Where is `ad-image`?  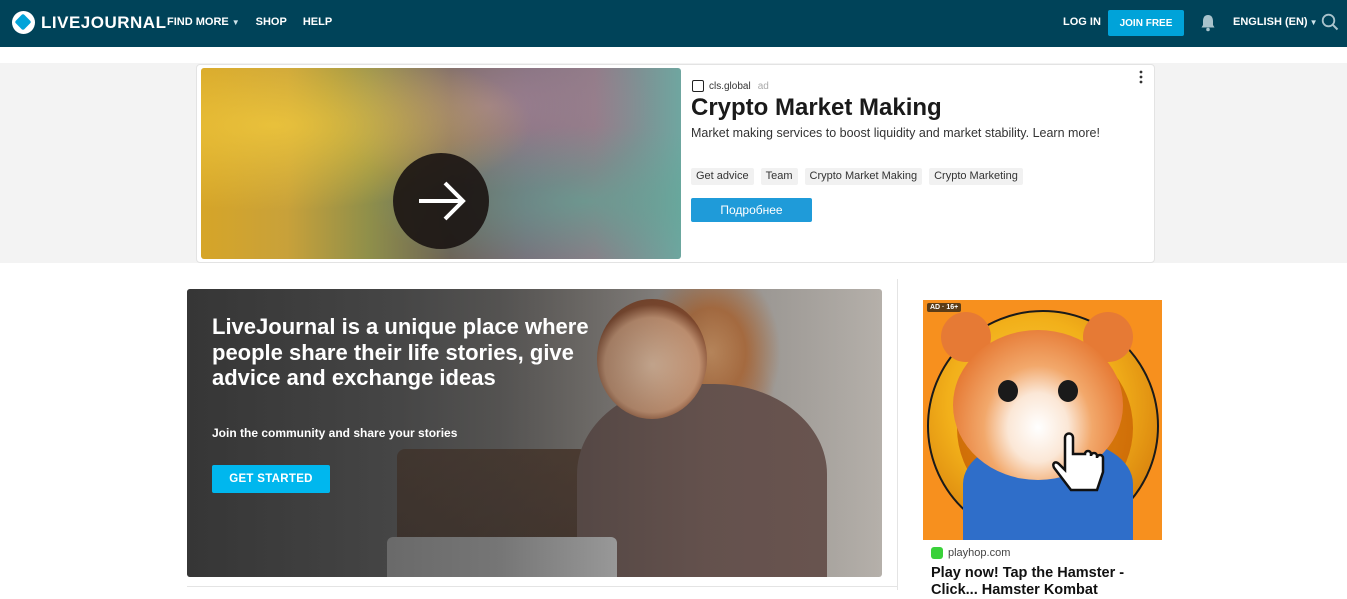 ad-image is located at coordinates (441, 163).